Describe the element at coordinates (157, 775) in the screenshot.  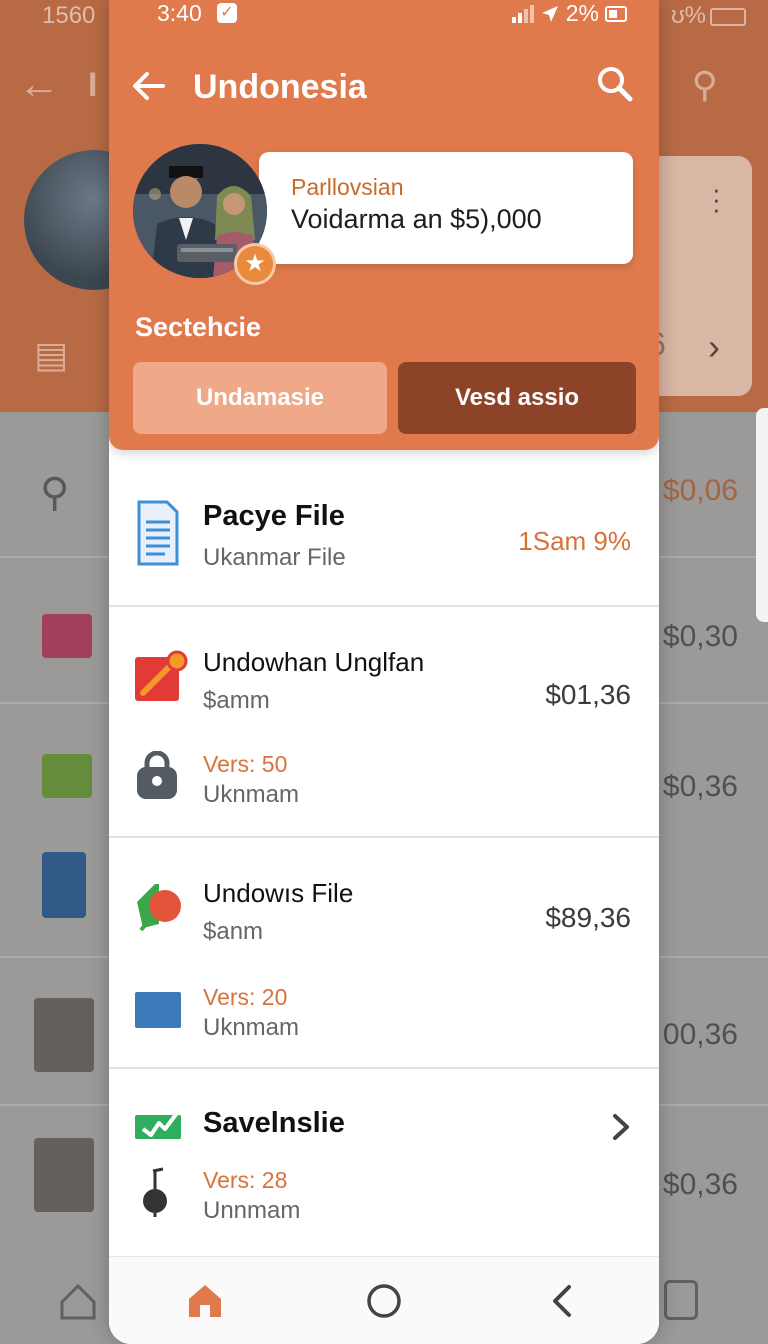
I see `lock-icon` at that location.